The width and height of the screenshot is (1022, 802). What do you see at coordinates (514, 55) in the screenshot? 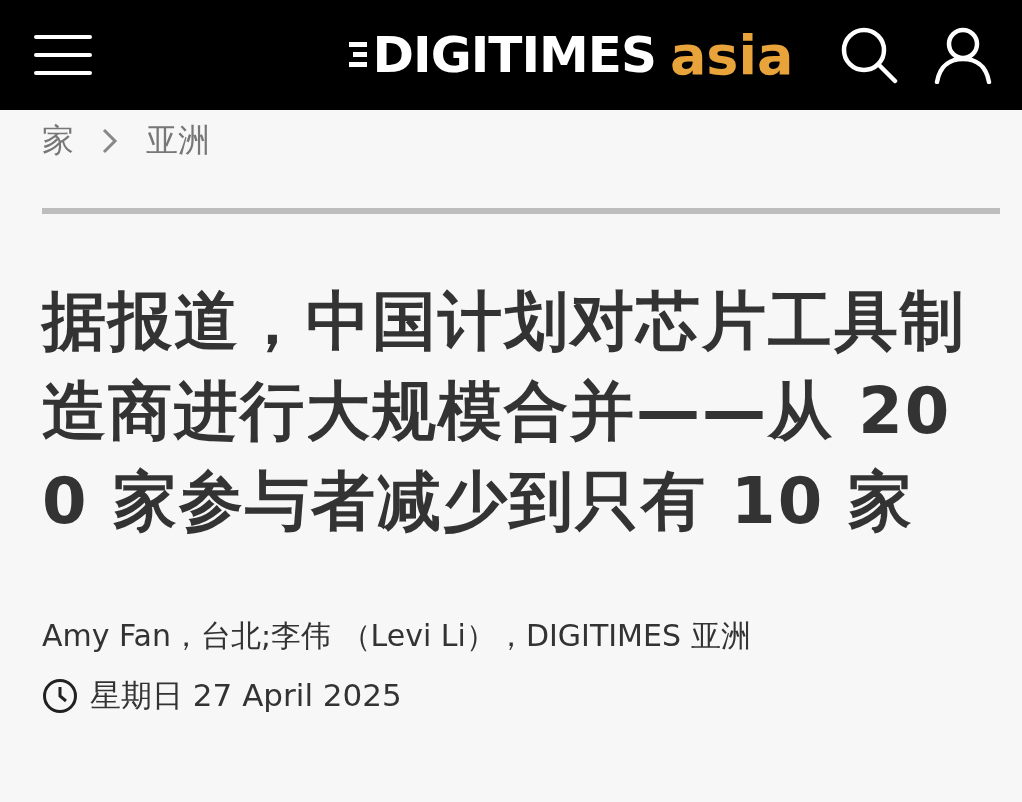
I see `logo-wordmark: DIGITIMES` at bounding box center [514, 55].